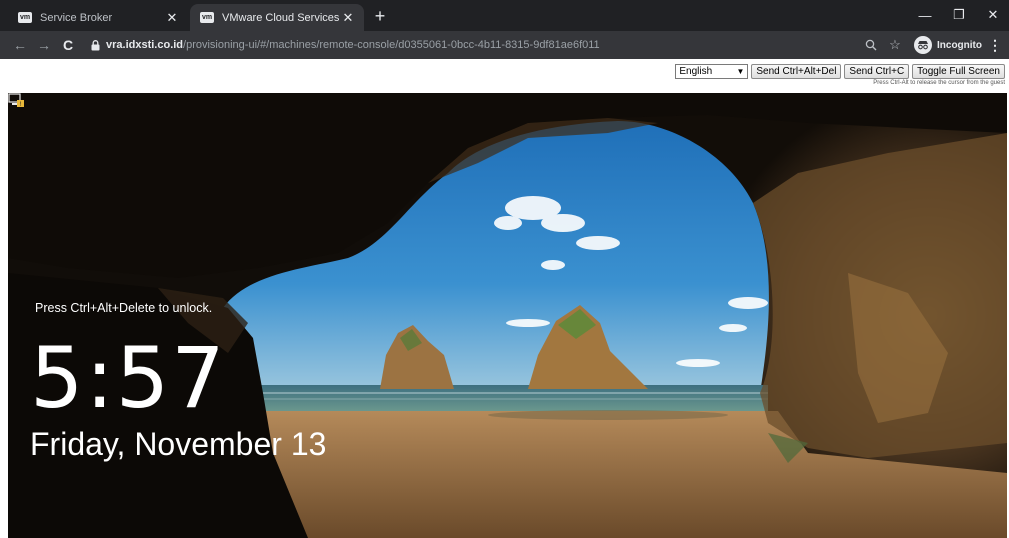  What do you see at coordinates (696, 71) in the screenshot?
I see `language-selected: English` at bounding box center [696, 71].